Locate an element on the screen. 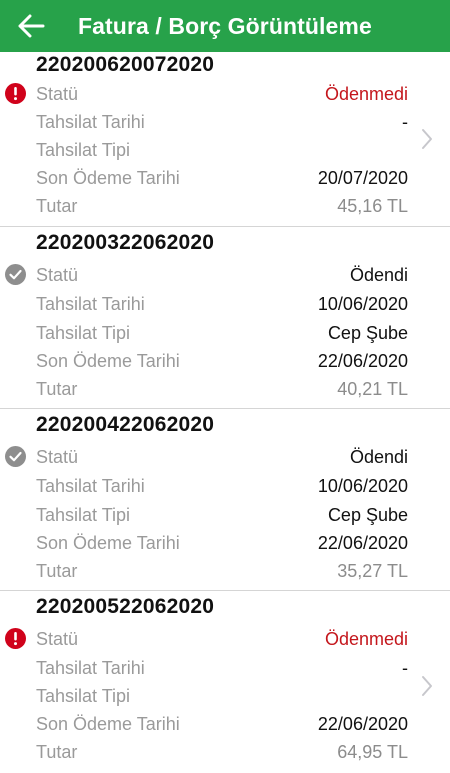 The width and height of the screenshot is (450, 773). invoice-number: 220200522062020 is located at coordinates (125, 606).